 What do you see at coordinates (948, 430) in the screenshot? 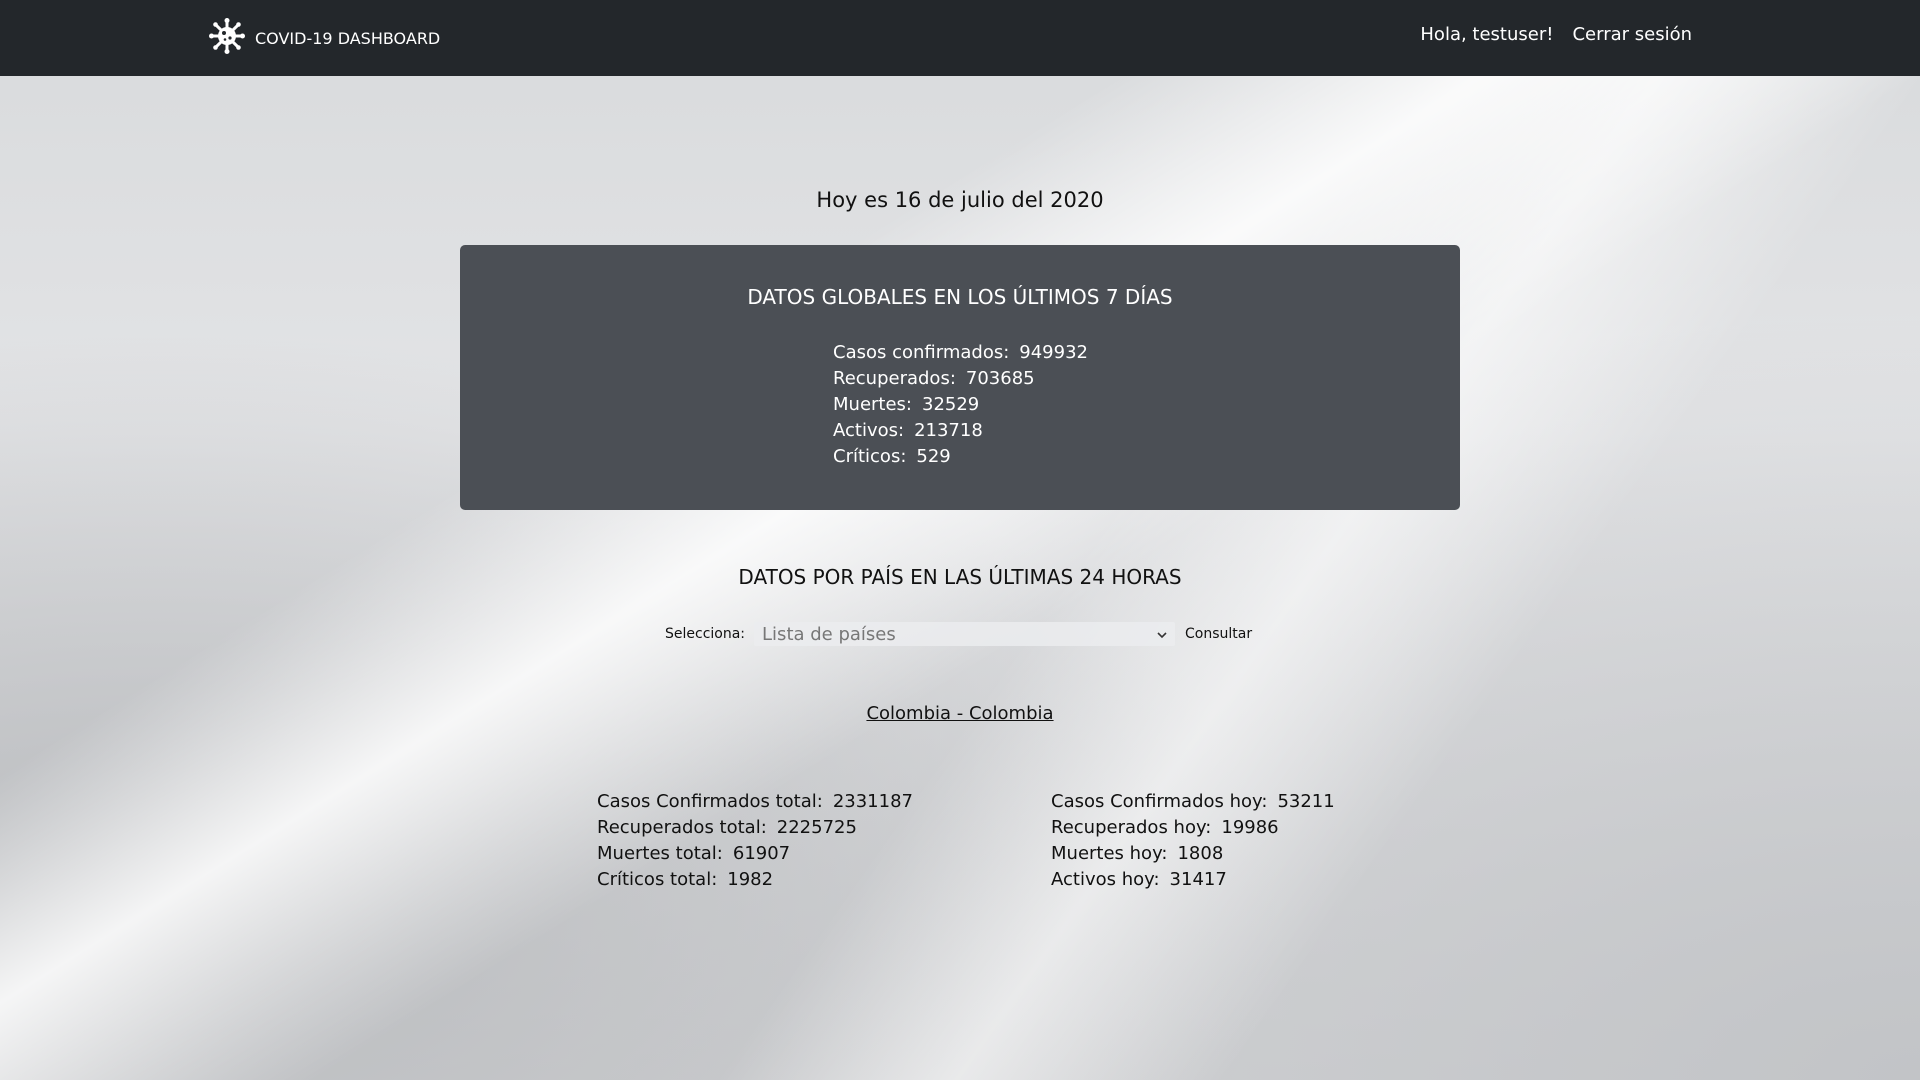
I see `stat-value: 213718` at bounding box center [948, 430].